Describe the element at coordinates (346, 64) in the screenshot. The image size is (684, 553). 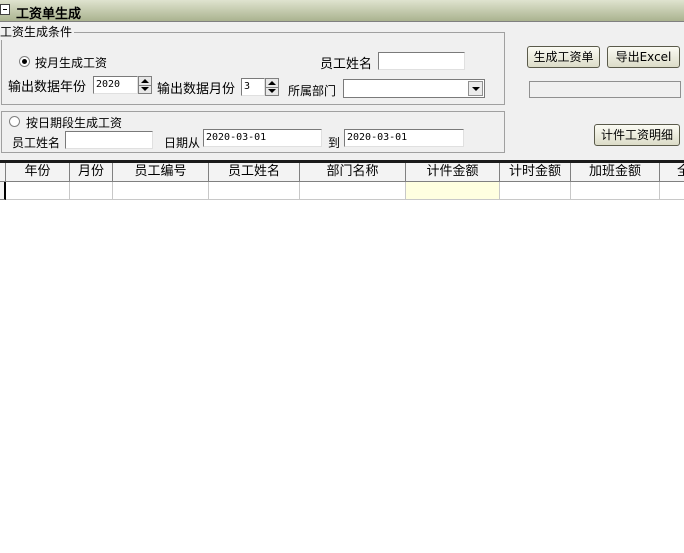
I see `employee-name-label: 员工姓名` at that location.